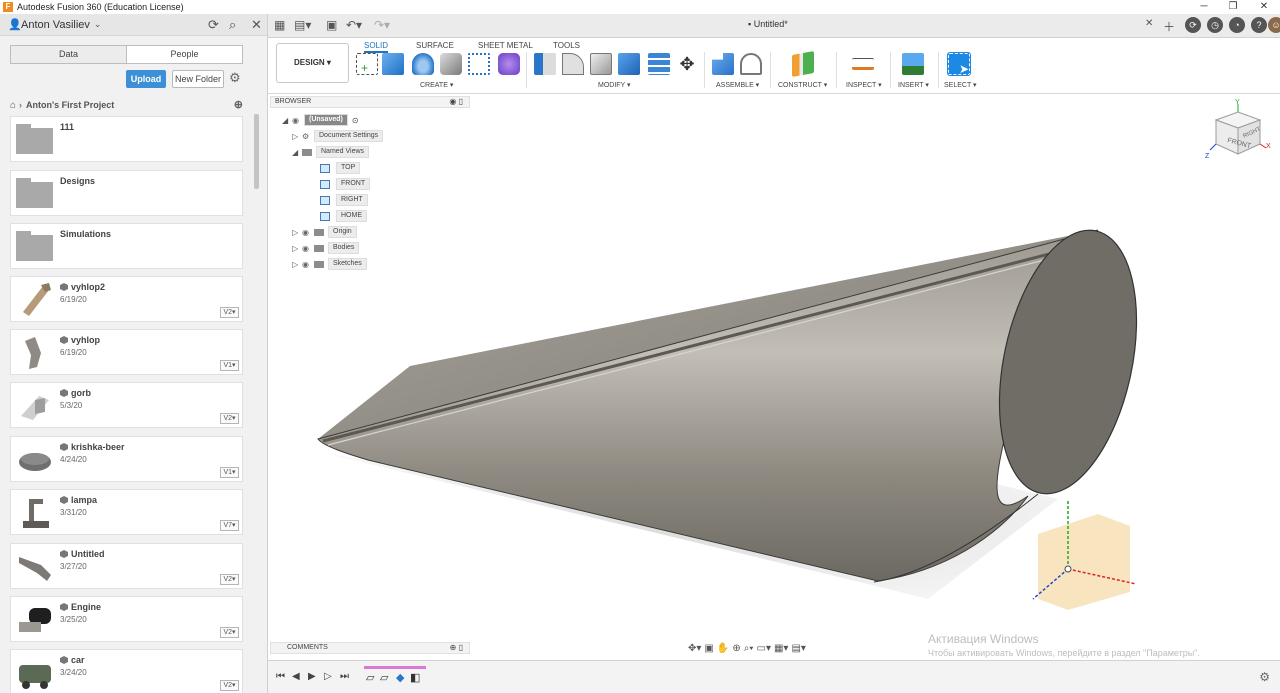 The width and height of the screenshot is (1280, 693). What do you see at coordinates (505, 45) in the screenshot?
I see `tab-sheet-metal: SHEET METAL` at bounding box center [505, 45].